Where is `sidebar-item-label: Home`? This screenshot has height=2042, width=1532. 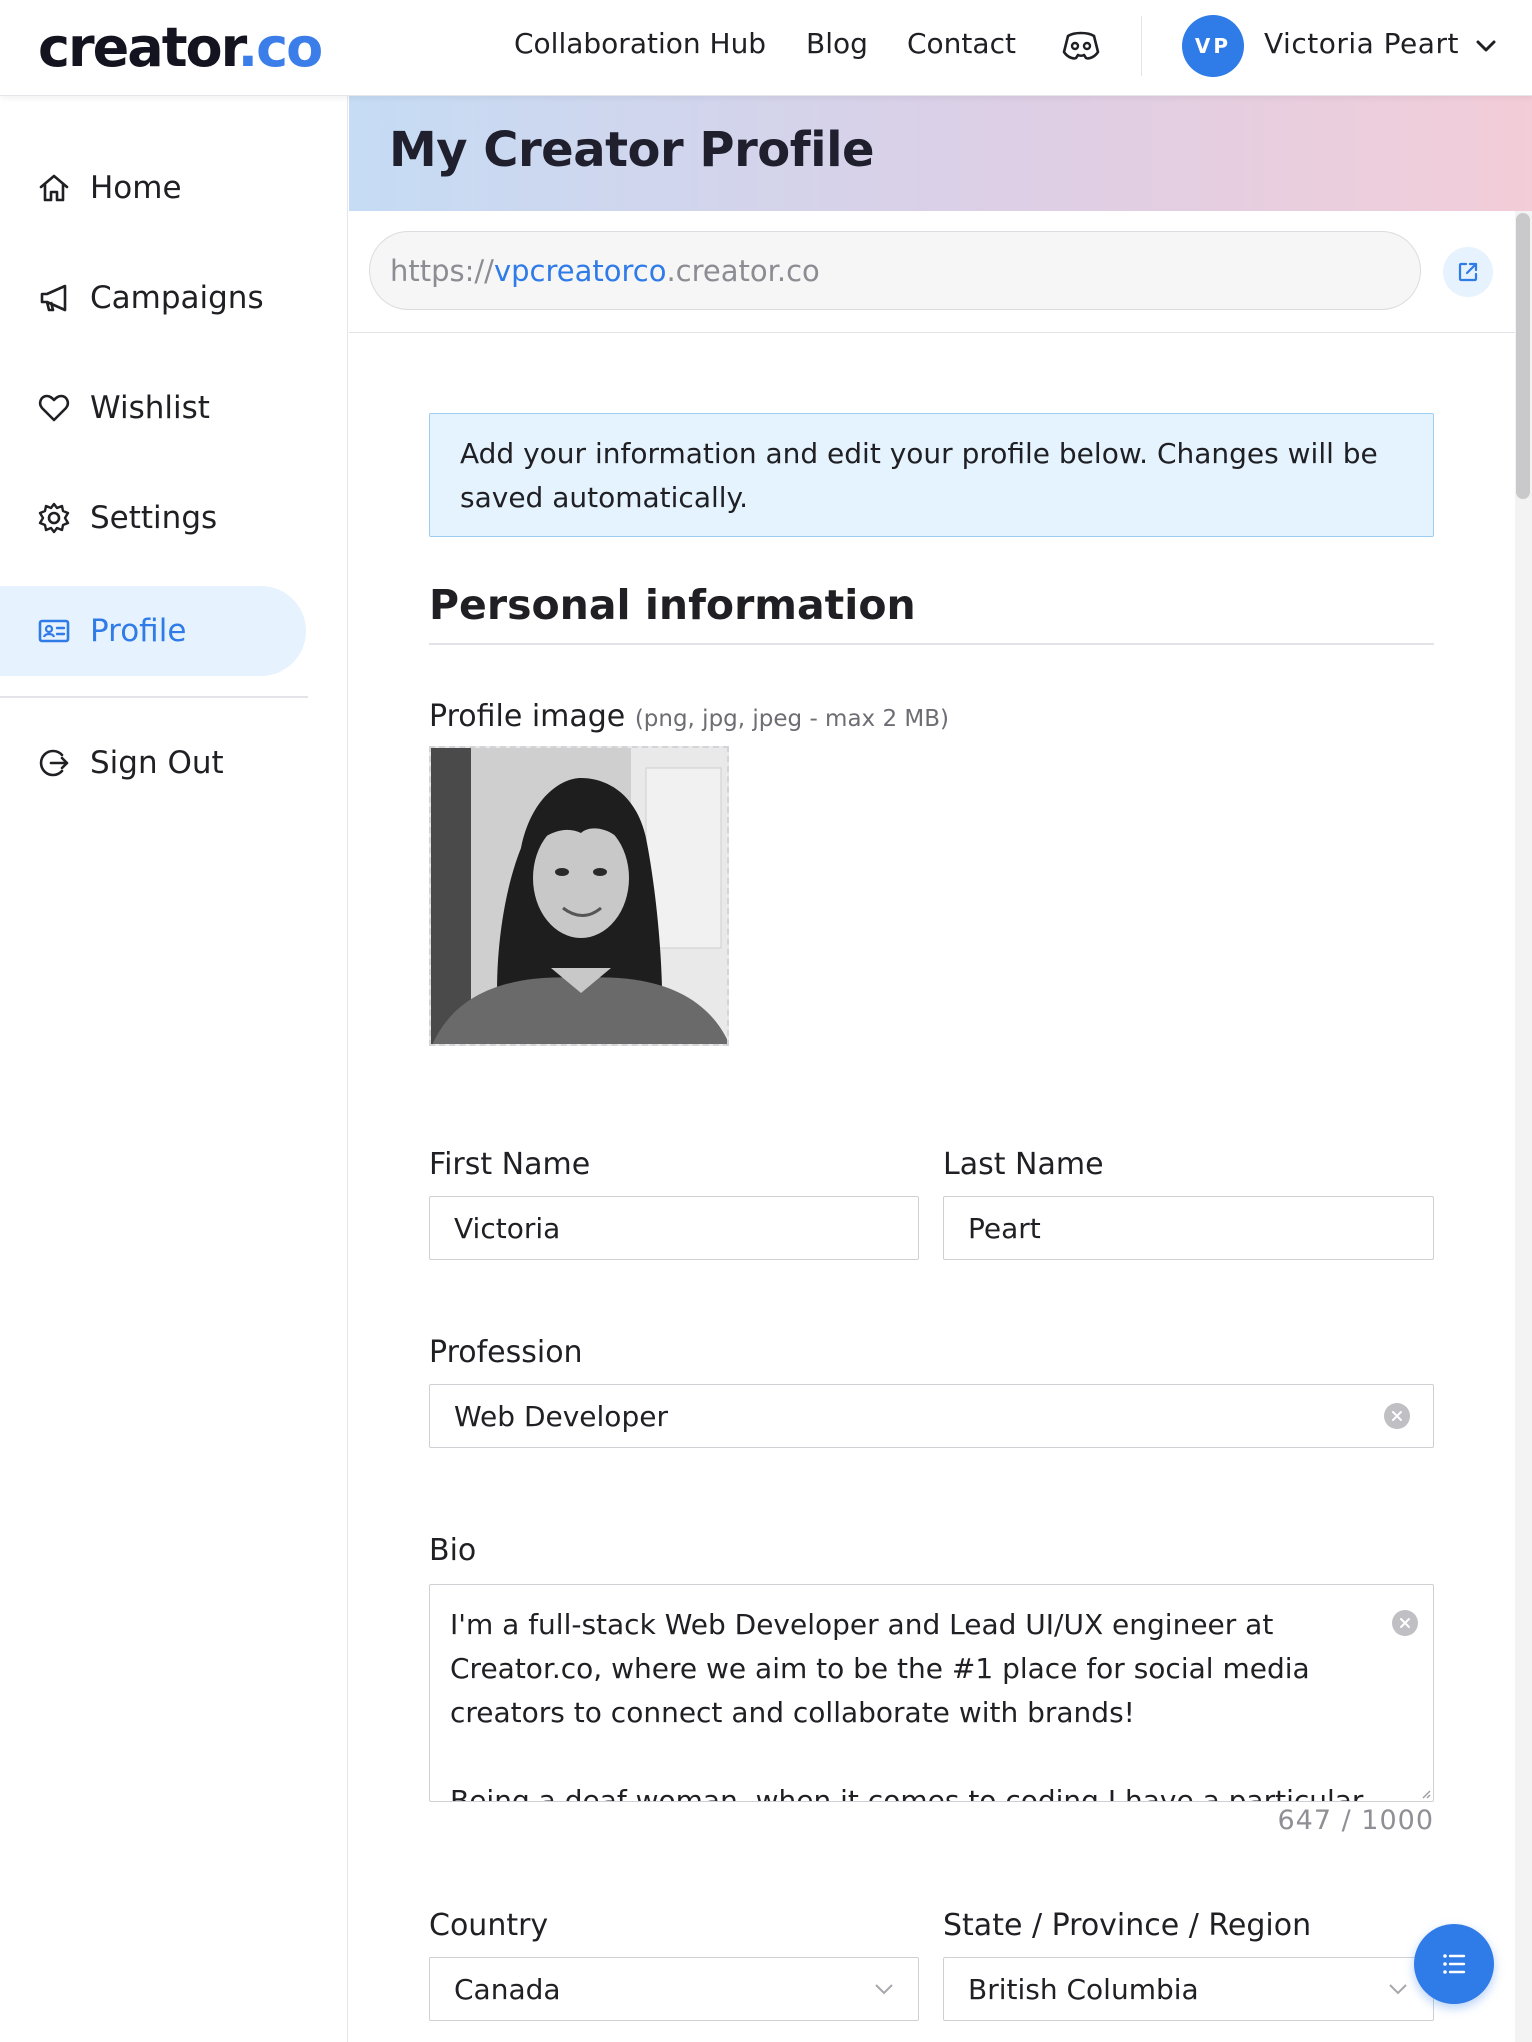
sidebar-item-label: Home is located at coordinates (136, 188).